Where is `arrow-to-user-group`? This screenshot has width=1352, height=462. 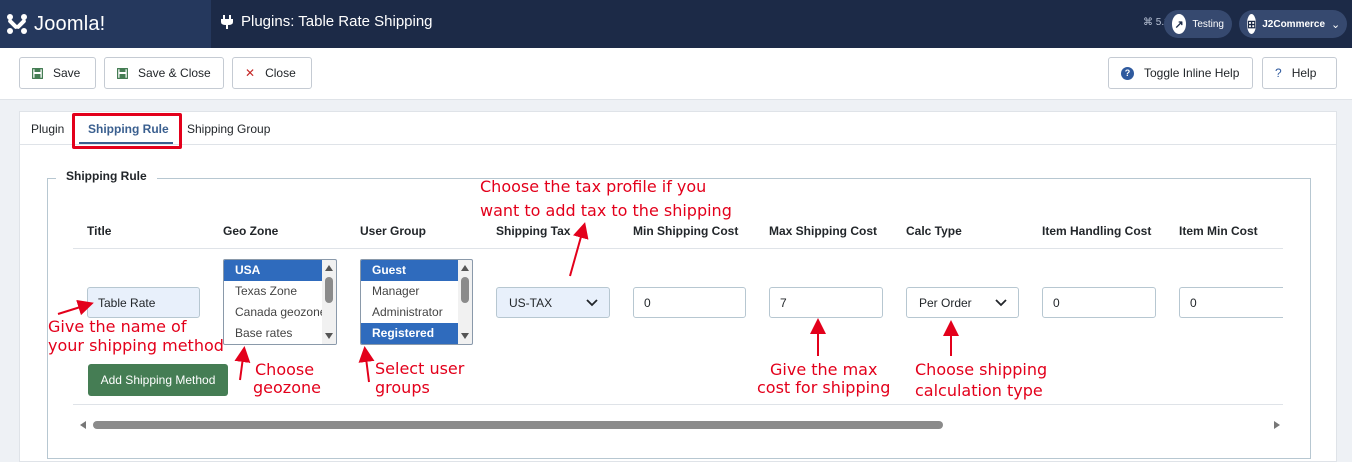 arrow-to-user-group is located at coordinates (366, 364).